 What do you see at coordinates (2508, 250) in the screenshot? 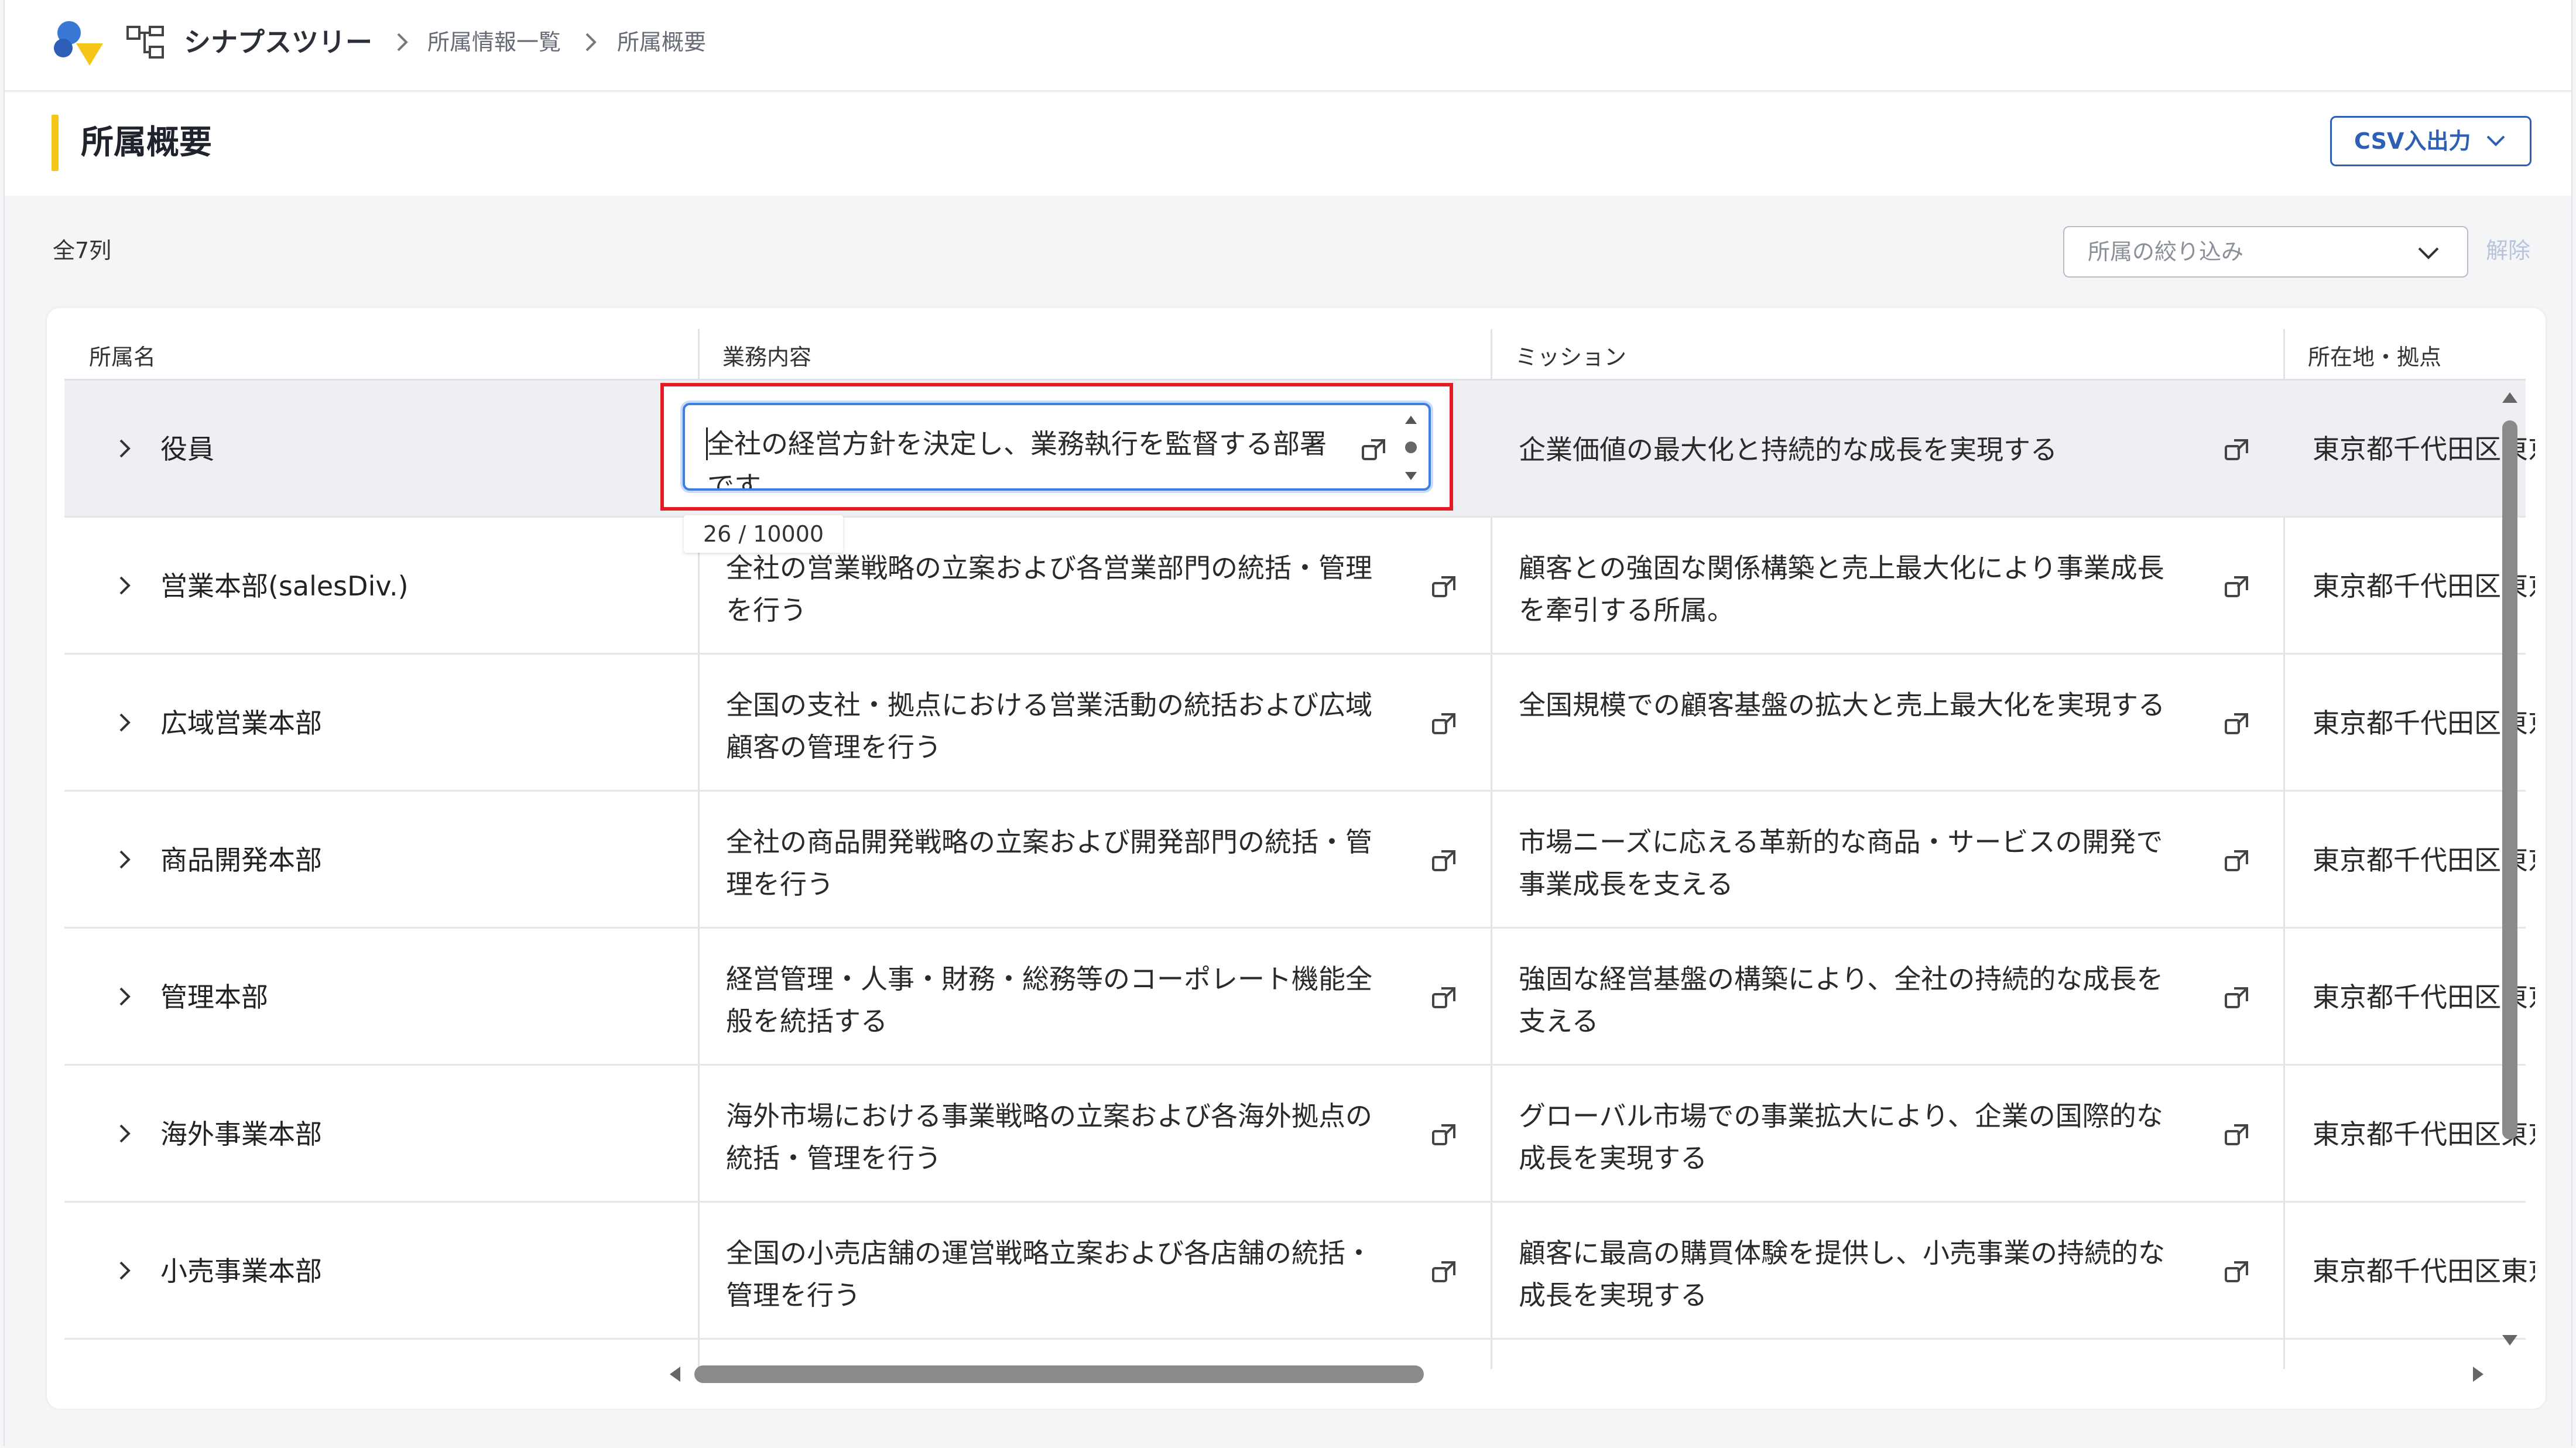
I see `clear-filter-link: 解除` at bounding box center [2508, 250].